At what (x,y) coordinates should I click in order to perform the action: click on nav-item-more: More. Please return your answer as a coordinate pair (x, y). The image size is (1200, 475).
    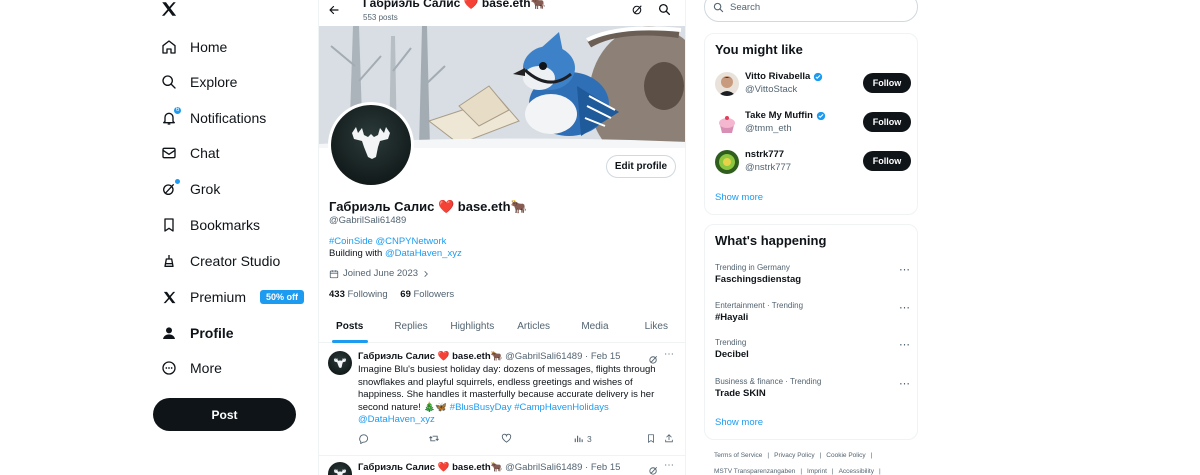
    Looking at the image, I should click on (191, 368).